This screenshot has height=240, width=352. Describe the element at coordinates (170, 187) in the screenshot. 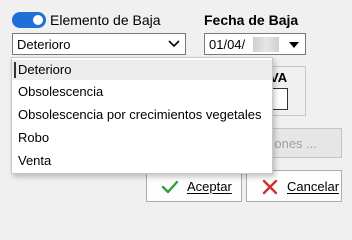

I see `check-icon` at that location.